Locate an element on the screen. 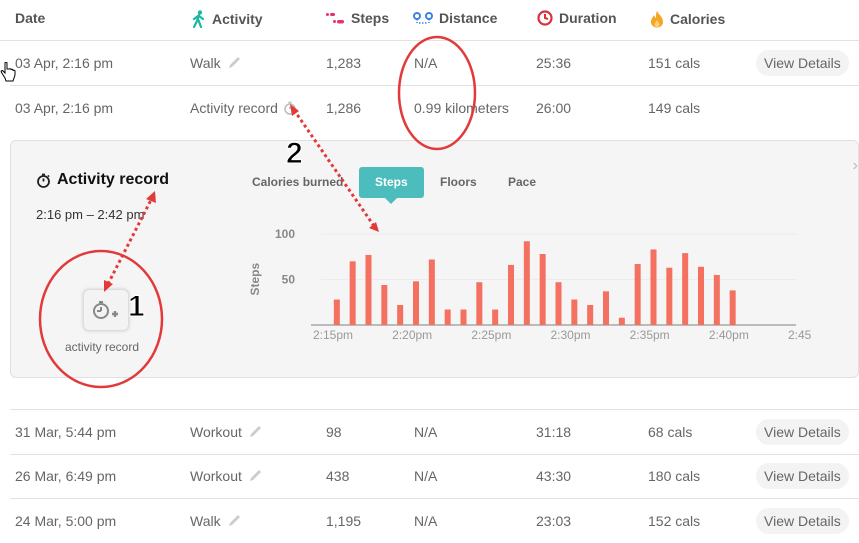 Image resolution: width=859 pixels, height=543 pixels. x-tick-label: 2:20pm is located at coordinates (412, 335).